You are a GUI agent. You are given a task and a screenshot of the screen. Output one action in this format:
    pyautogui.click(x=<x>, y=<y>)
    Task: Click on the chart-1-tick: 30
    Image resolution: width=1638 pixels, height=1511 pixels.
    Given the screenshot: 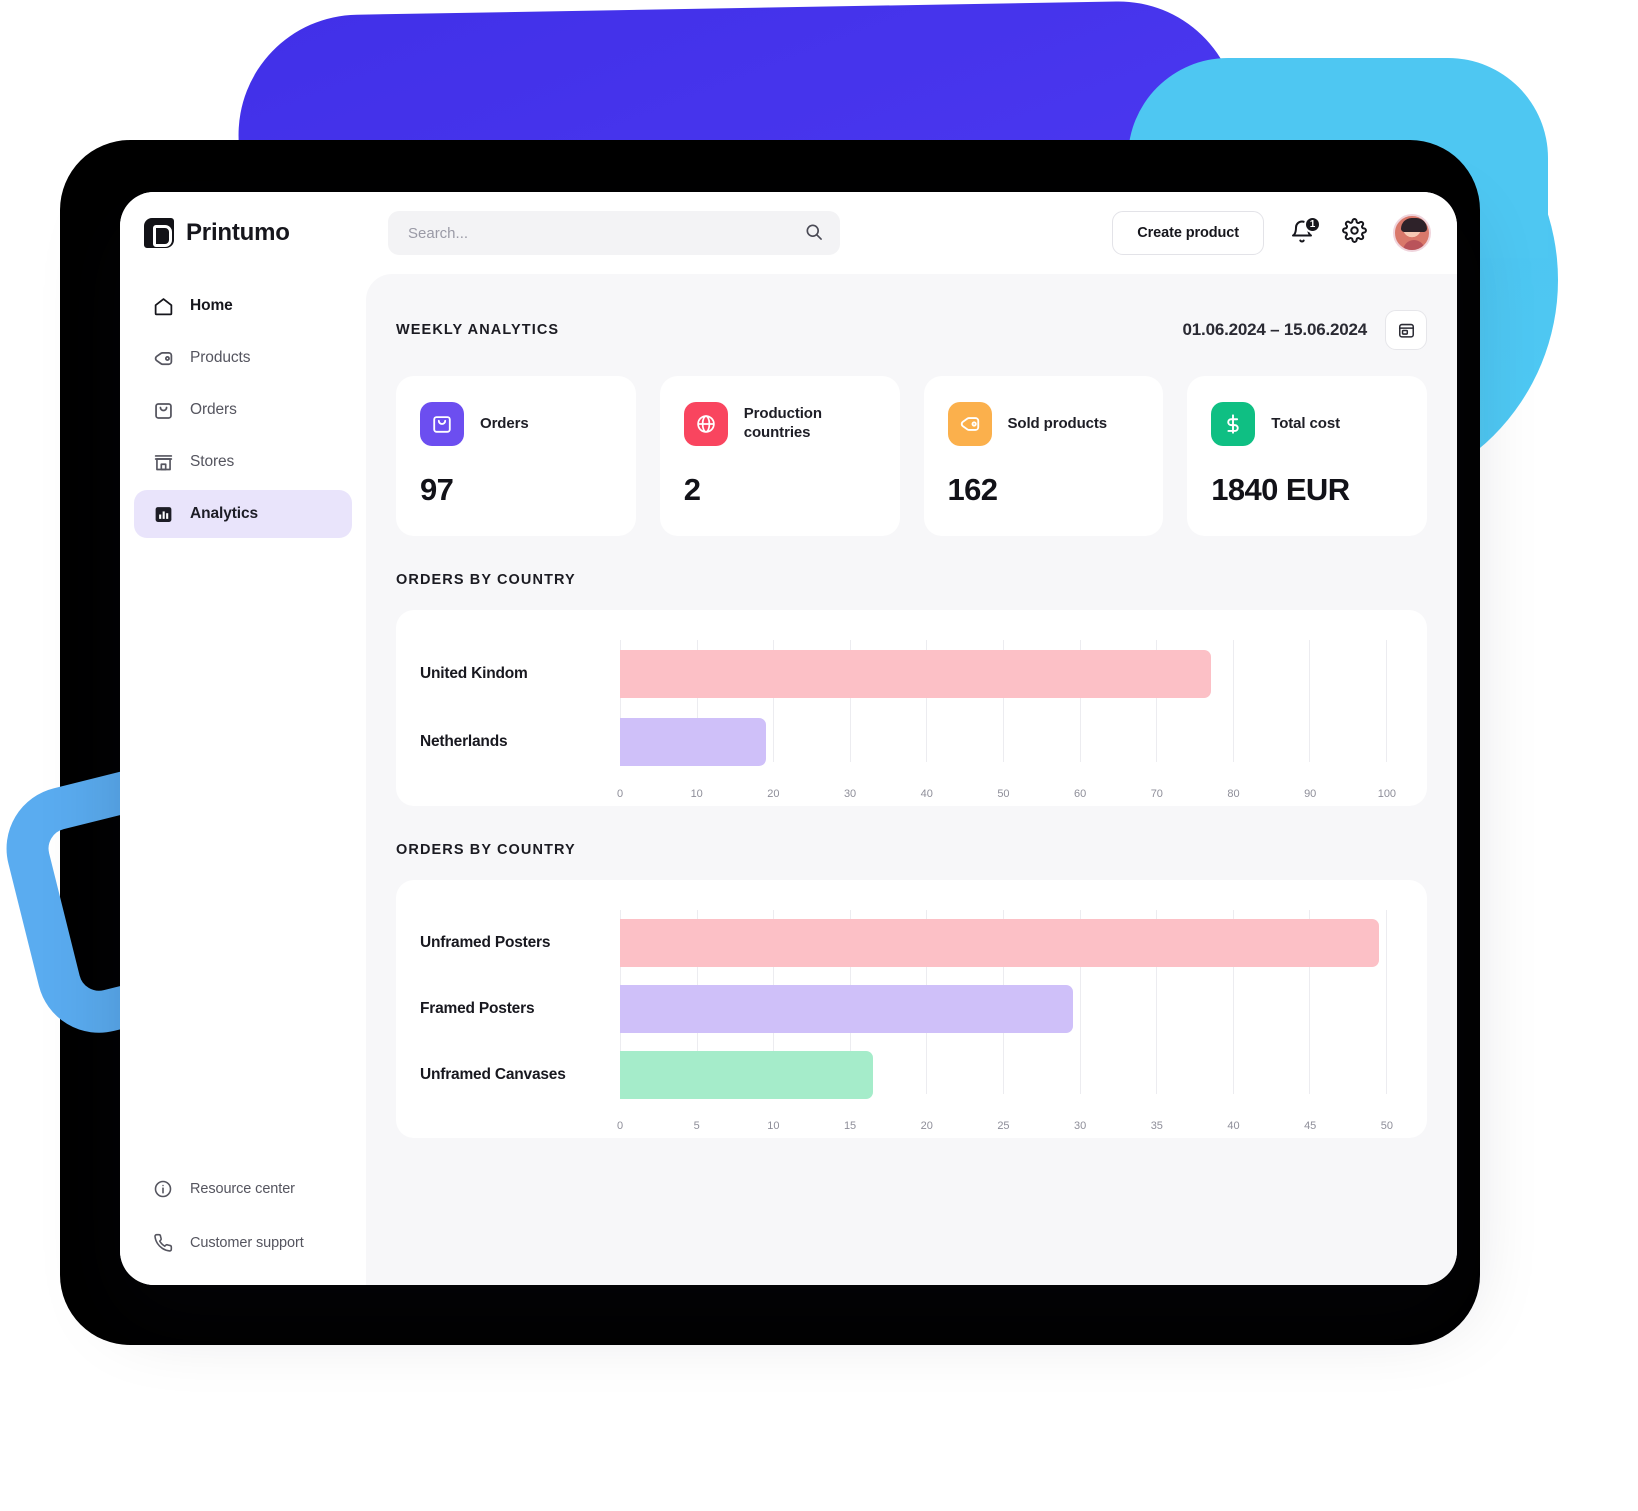 What is the action you would take?
    pyautogui.click(x=850, y=794)
    